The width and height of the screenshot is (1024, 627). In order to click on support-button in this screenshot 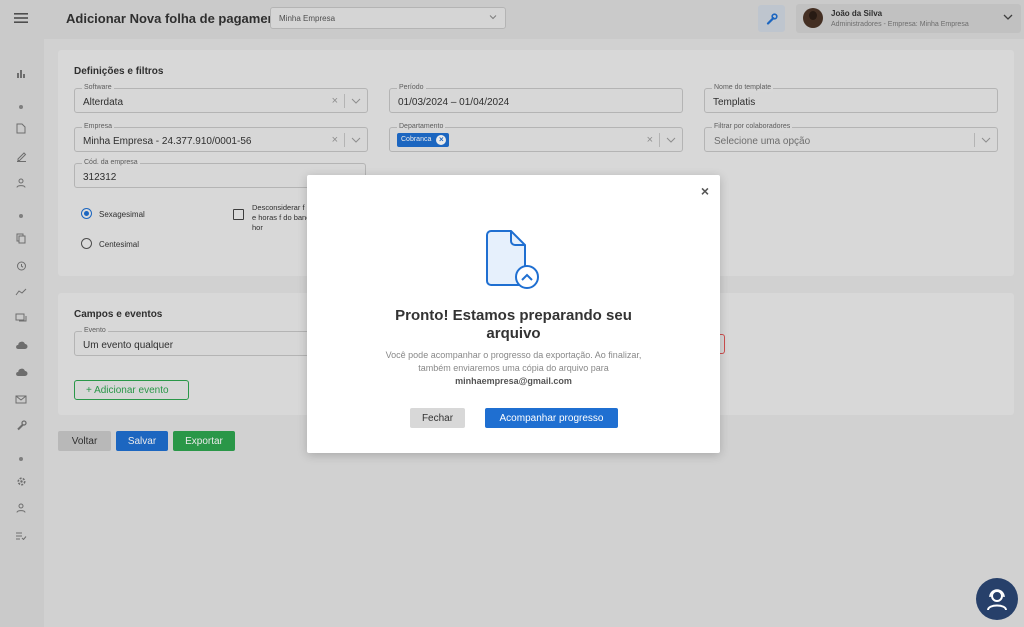, I will do `click(997, 599)`.